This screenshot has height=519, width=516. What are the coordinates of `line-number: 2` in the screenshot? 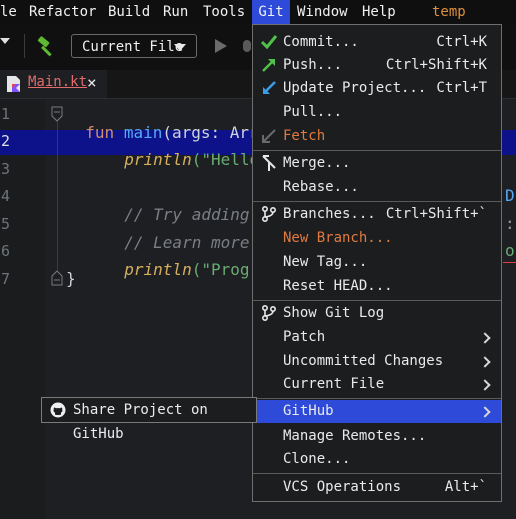 It's located at (5, 141).